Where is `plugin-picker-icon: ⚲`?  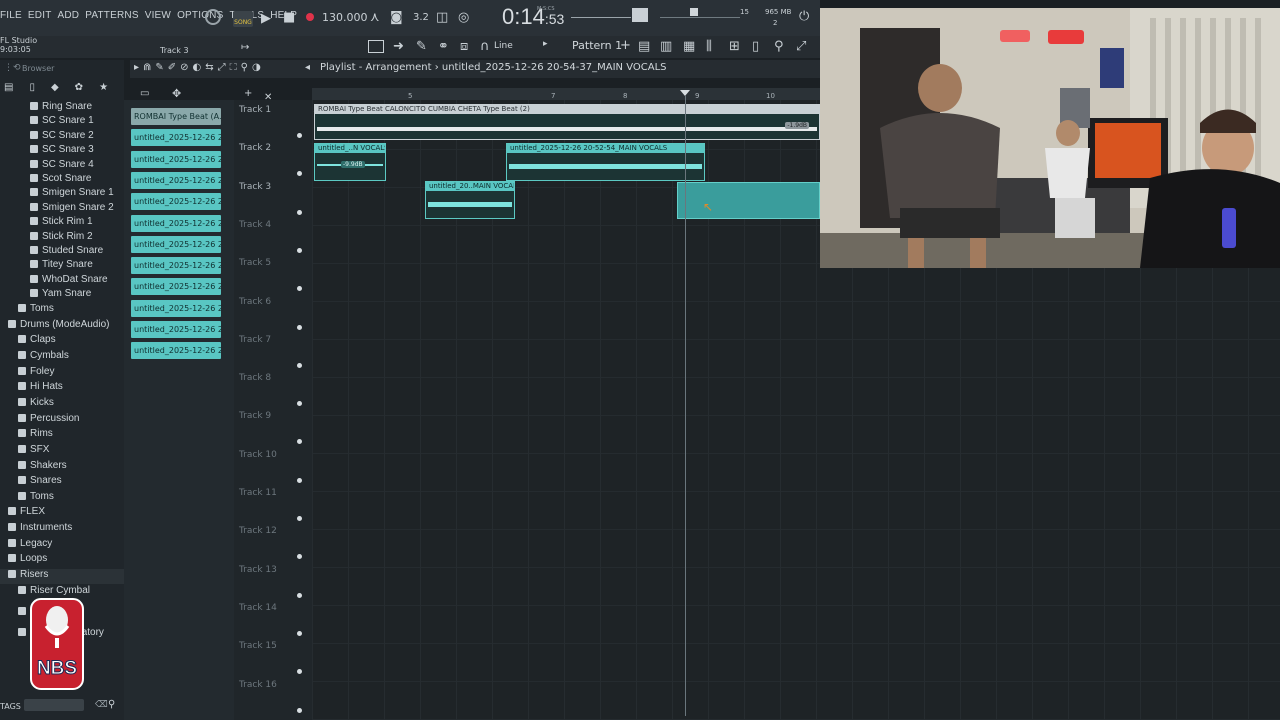 plugin-picker-icon: ⚲ is located at coordinates (779, 46).